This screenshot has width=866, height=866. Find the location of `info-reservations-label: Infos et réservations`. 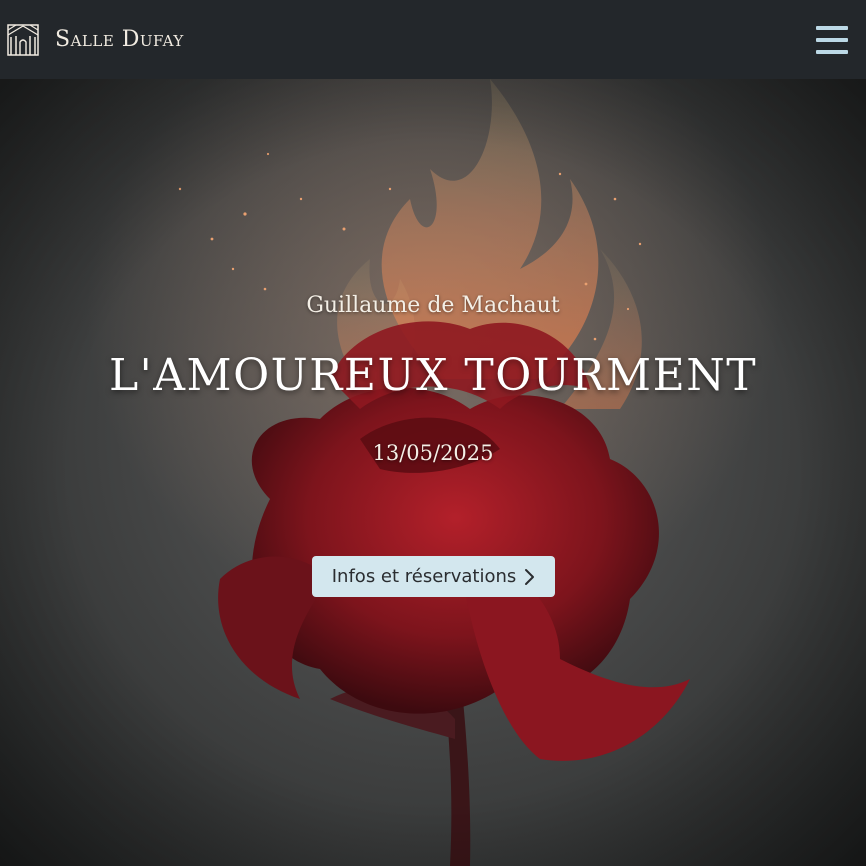

info-reservations-label: Infos et réservations is located at coordinates (424, 576).